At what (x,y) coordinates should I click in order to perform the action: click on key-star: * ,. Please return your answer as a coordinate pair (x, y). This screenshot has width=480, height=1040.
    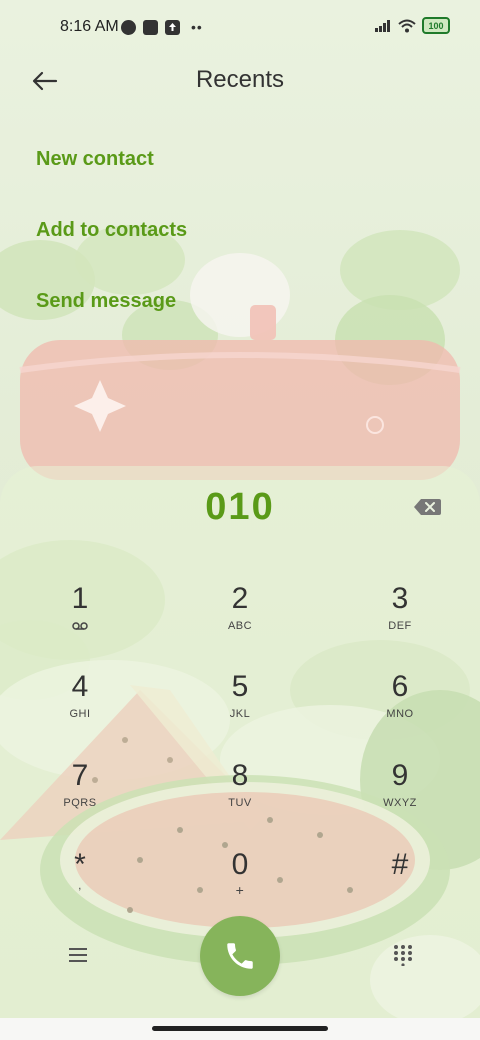
    Looking at the image, I should click on (80, 883).